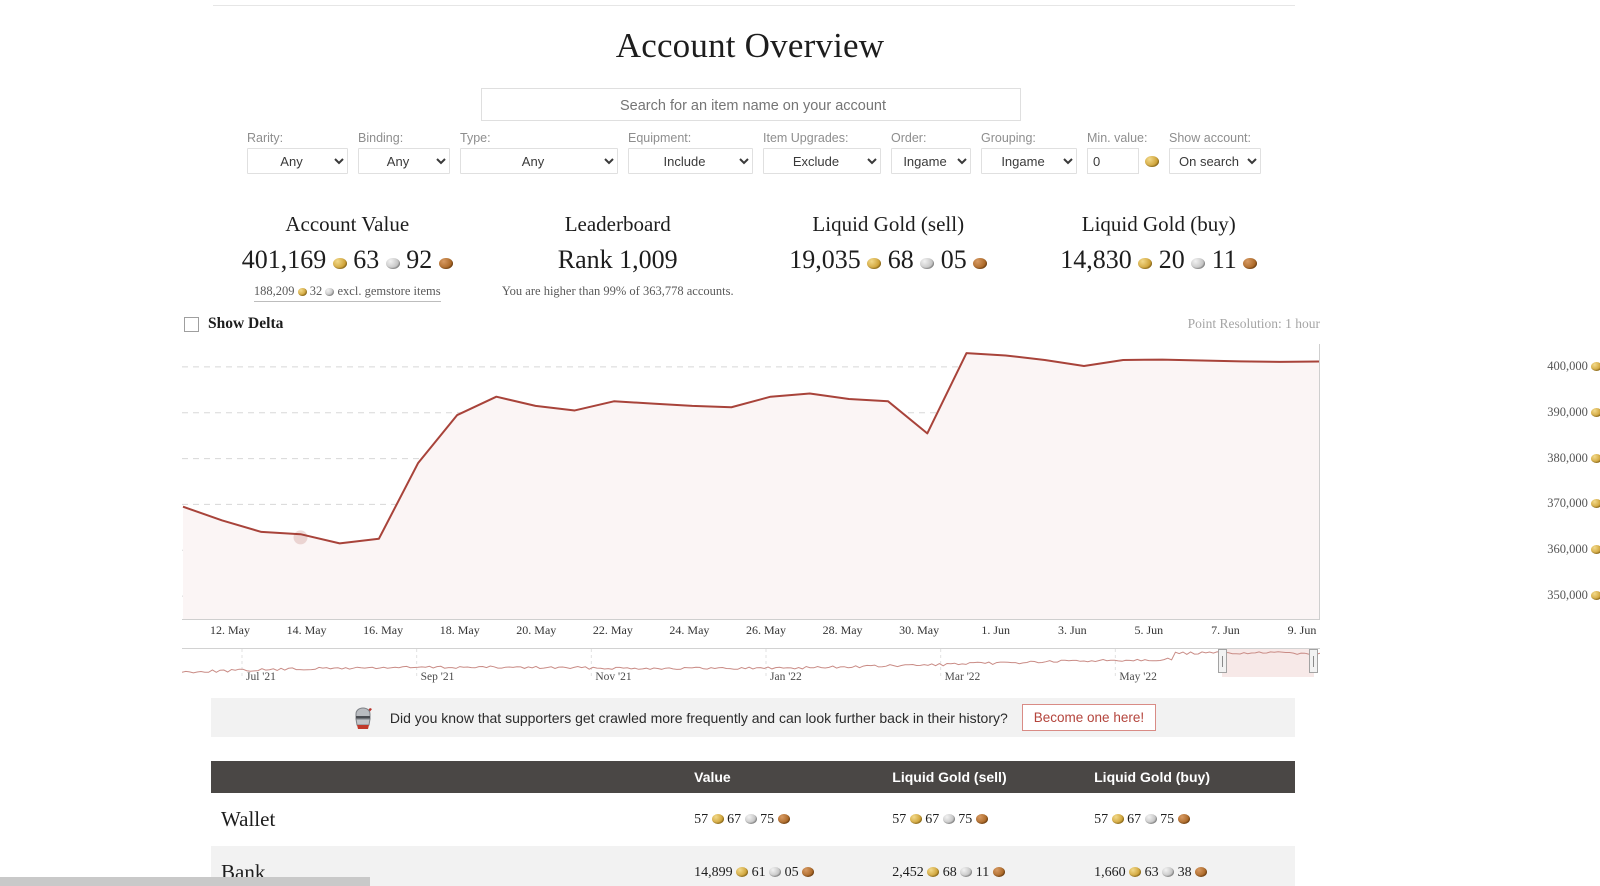  What do you see at coordinates (919, 630) in the screenshot?
I see `chart-x-tick: 30. May` at bounding box center [919, 630].